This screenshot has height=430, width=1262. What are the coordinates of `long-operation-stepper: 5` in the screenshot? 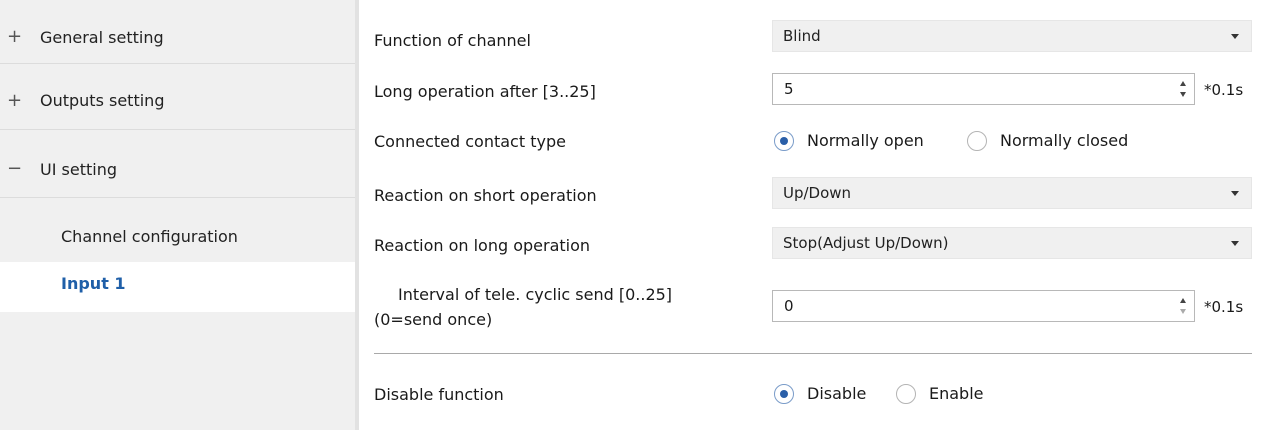 It's located at (983, 89).